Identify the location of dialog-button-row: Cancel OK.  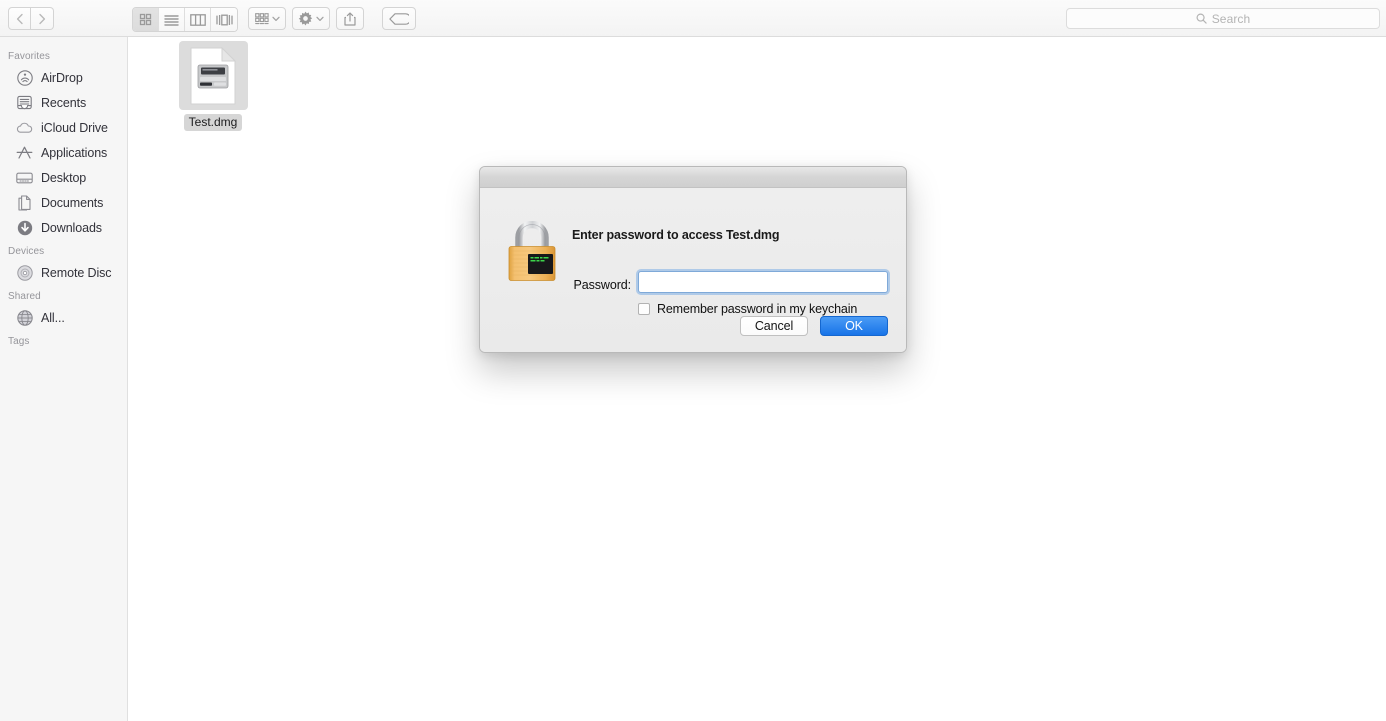
(814, 326).